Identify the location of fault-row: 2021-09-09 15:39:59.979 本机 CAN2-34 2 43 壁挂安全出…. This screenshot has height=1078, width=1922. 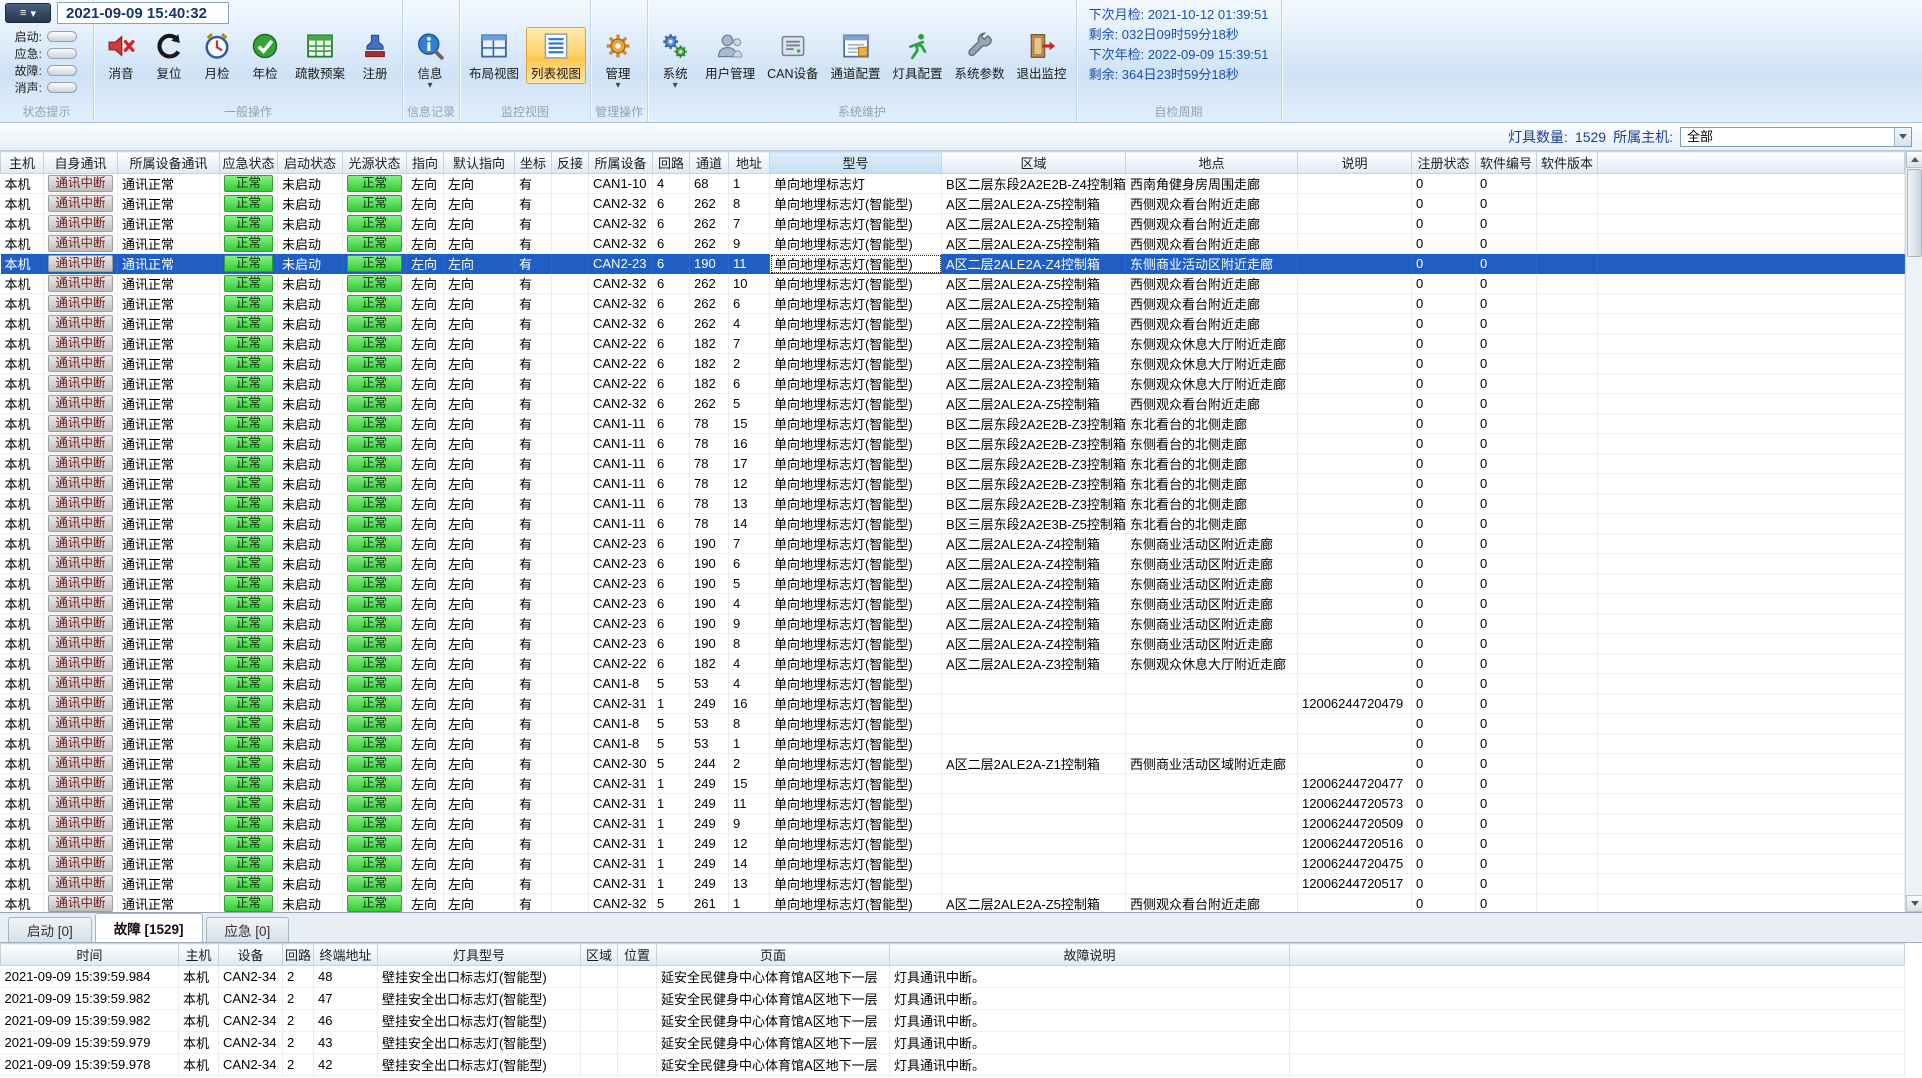
(952, 1042).